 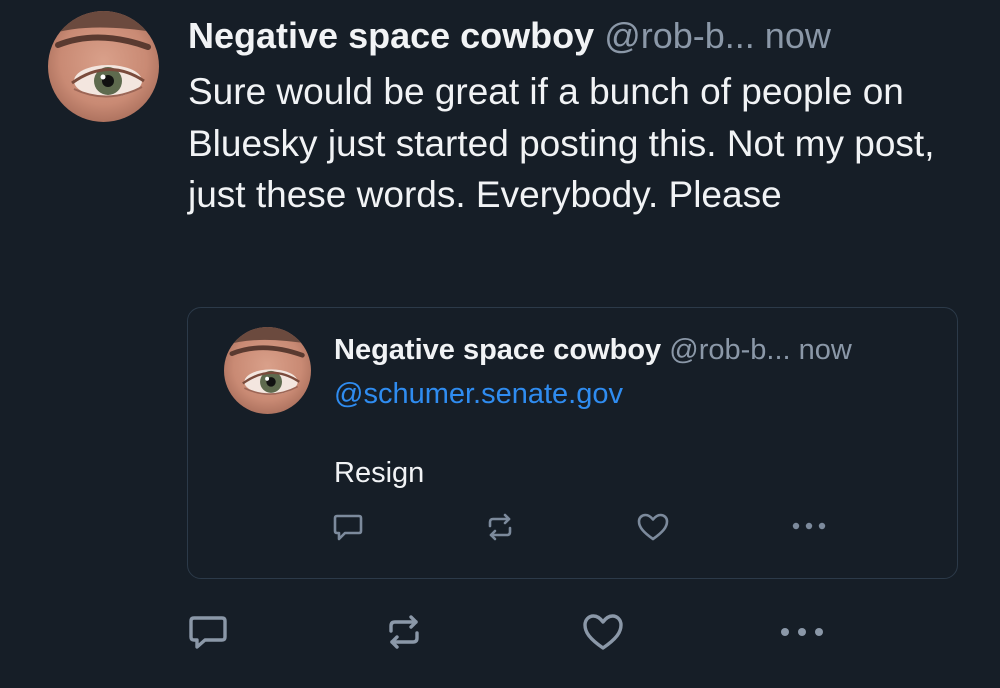 I want to click on quoted-post-header: Negative space cowboy @rob-b... now, so click(x=593, y=350).